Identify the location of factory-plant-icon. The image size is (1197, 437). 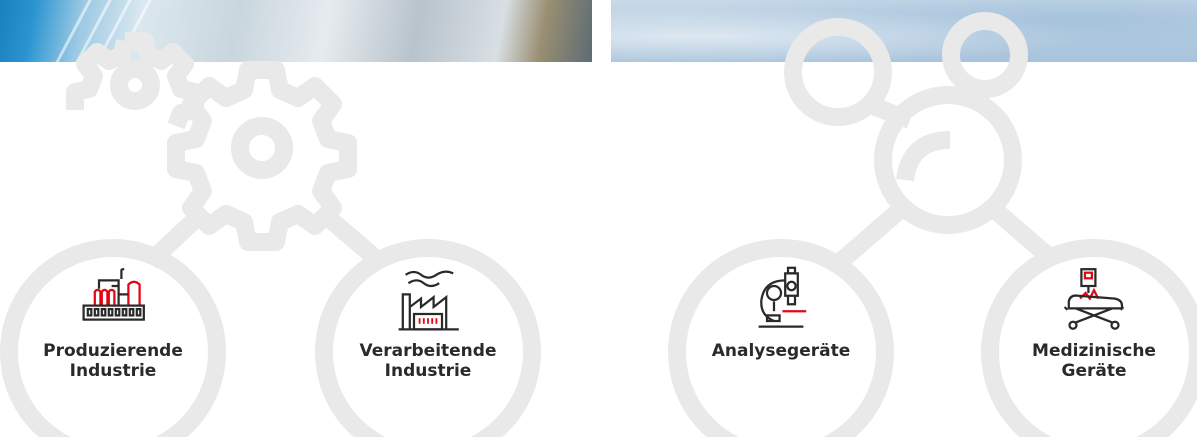
(113, 294).